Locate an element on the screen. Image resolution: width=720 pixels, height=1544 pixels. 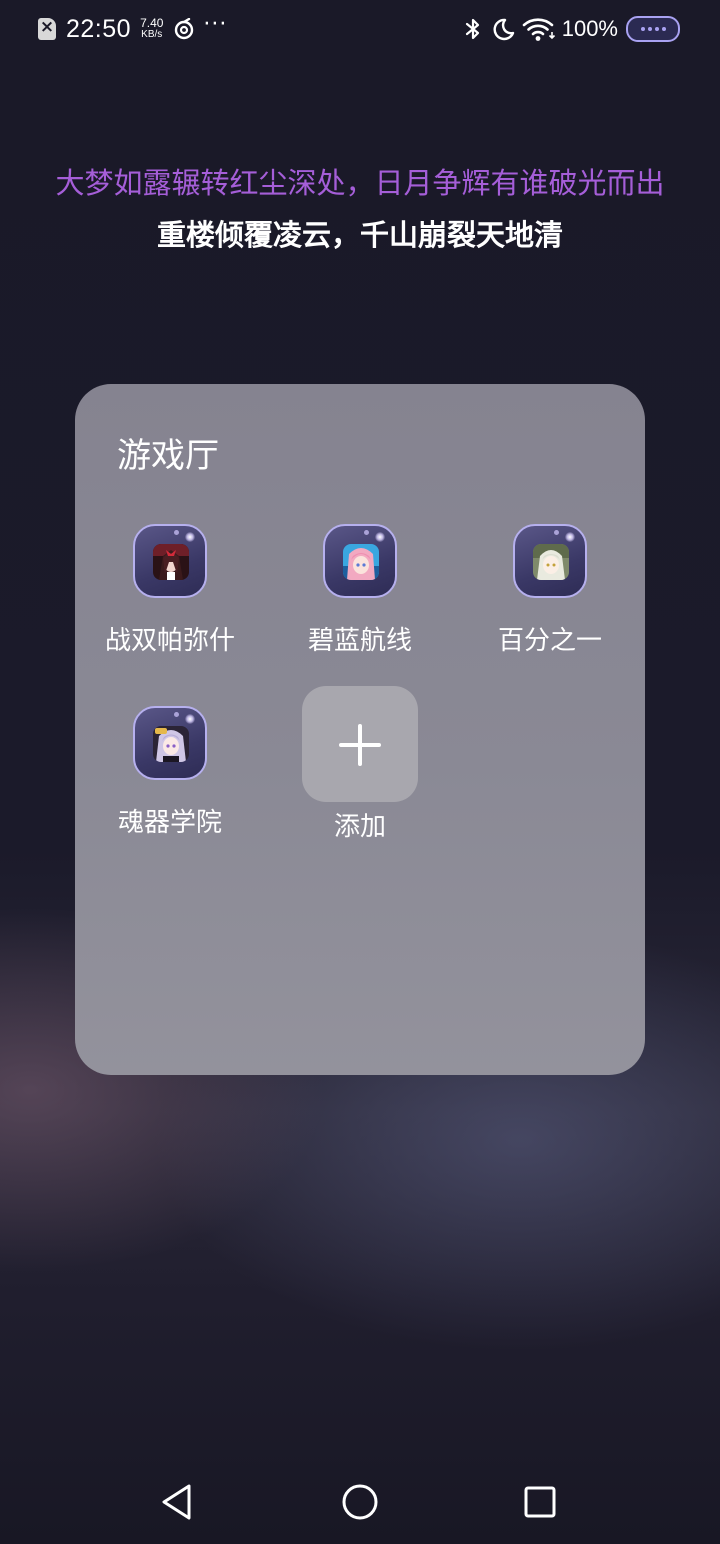
add-app-tile: 添加 is located at coordinates (360, 764).